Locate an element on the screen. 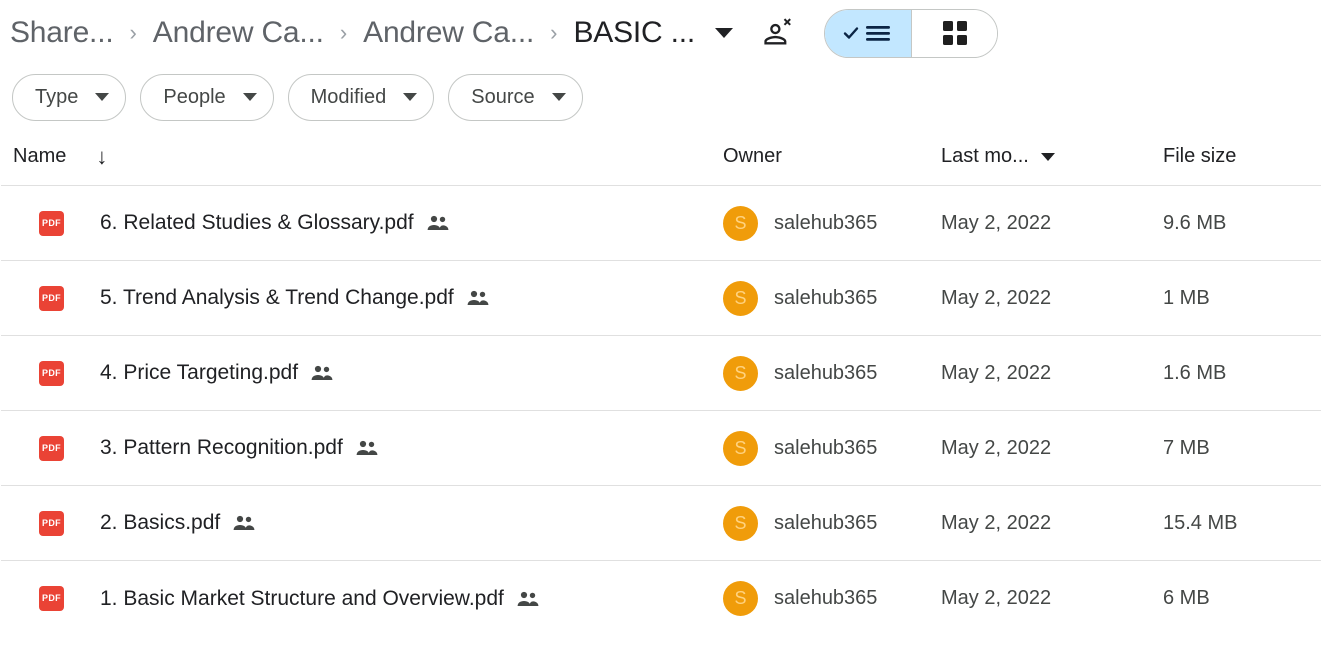 This screenshot has height=667, width=1322. file-size-label: 9.6 MB is located at coordinates (1195, 222).